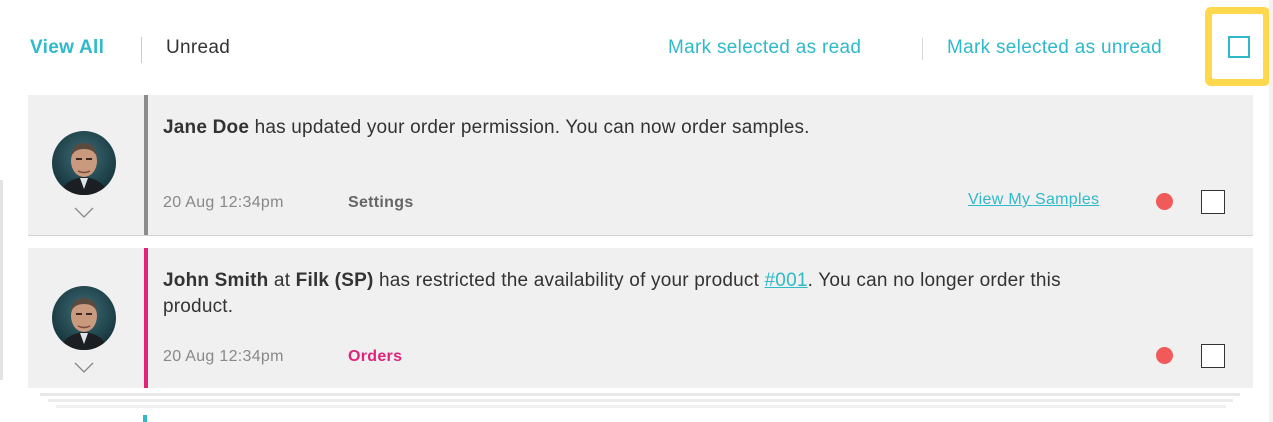  What do you see at coordinates (1239, 47) in the screenshot?
I see `select-all-checkbox` at bounding box center [1239, 47].